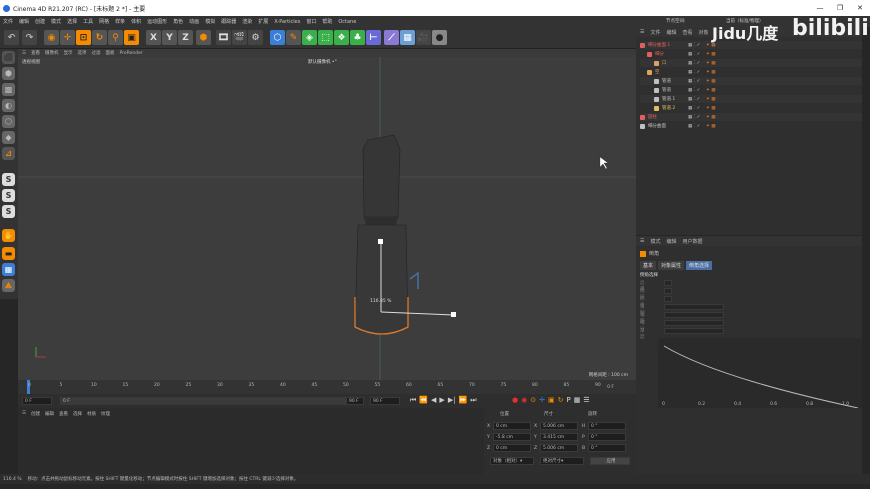  What do you see at coordinates (35, 53) in the screenshot?
I see `viewport-menu-item: 查看` at bounding box center [35, 53].